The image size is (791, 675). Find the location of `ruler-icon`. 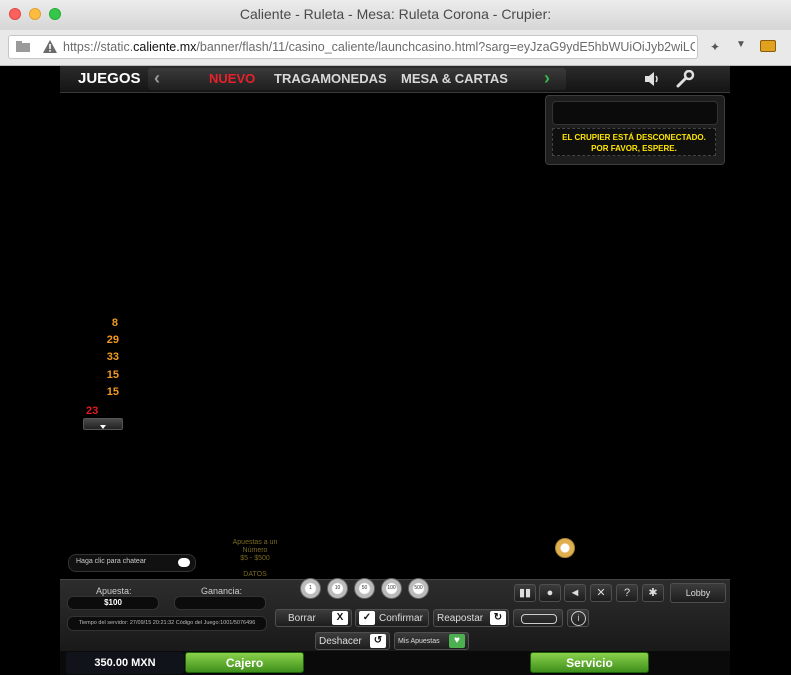

ruler-icon is located at coordinates (768, 46).